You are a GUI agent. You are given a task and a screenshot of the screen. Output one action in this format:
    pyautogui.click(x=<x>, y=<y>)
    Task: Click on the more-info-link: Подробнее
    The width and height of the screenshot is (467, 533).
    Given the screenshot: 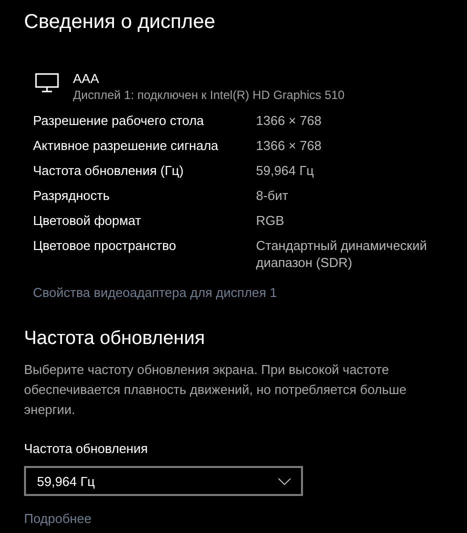 What is the action you would take?
    pyautogui.click(x=58, y=518)
    